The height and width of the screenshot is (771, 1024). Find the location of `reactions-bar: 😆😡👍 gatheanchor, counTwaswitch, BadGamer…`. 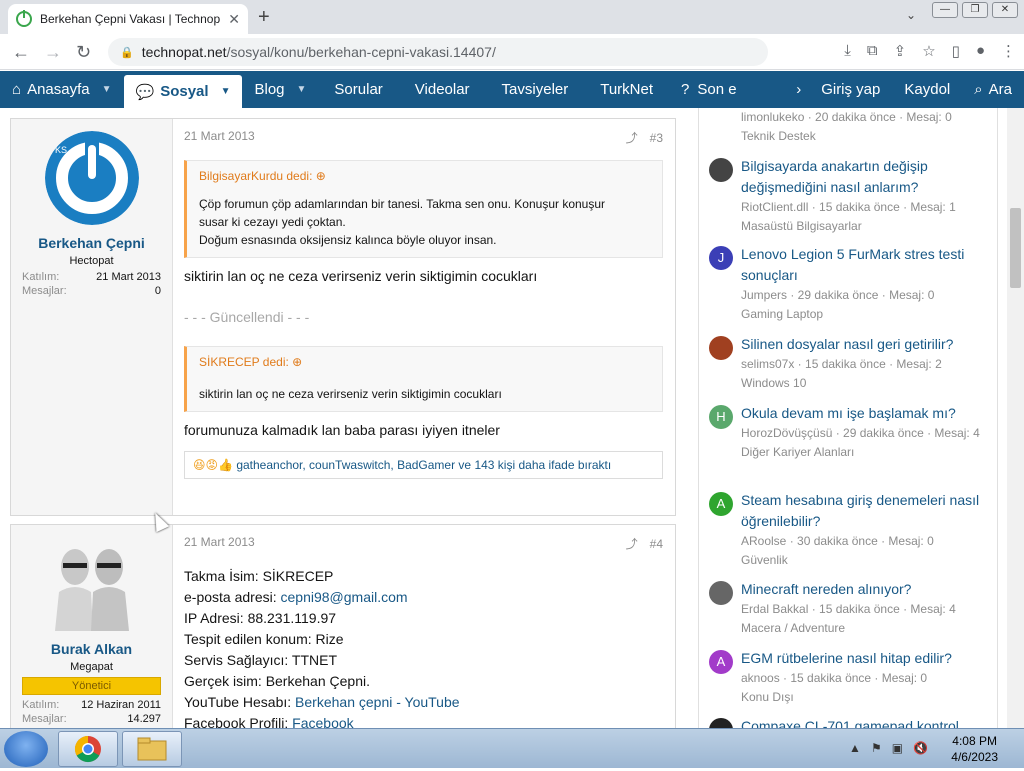

reactions-bar: 😆😡👍 gatheanchor, counTwaswitch, BadGamer… is located at coordinates (423, 465).